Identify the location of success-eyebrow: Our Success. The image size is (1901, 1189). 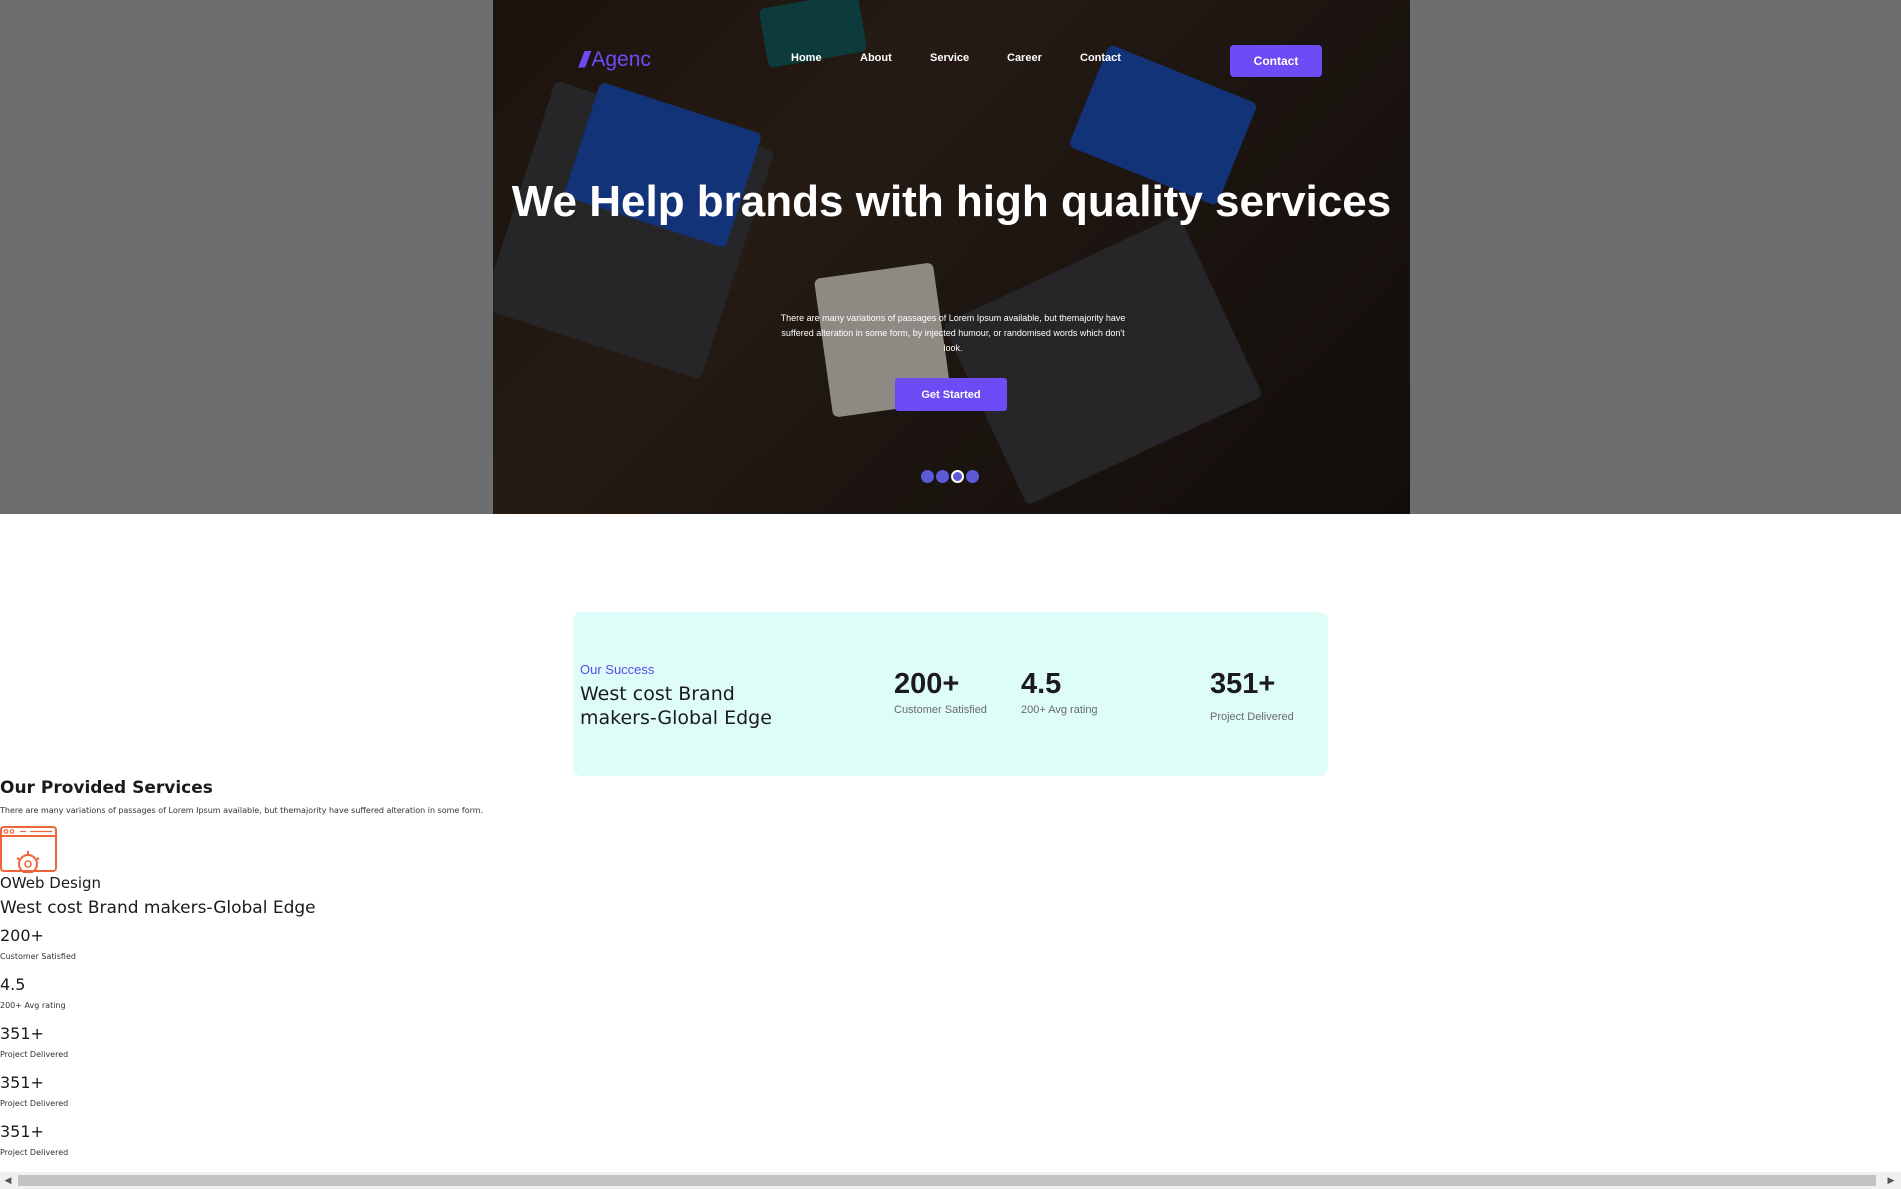
(617, 669).